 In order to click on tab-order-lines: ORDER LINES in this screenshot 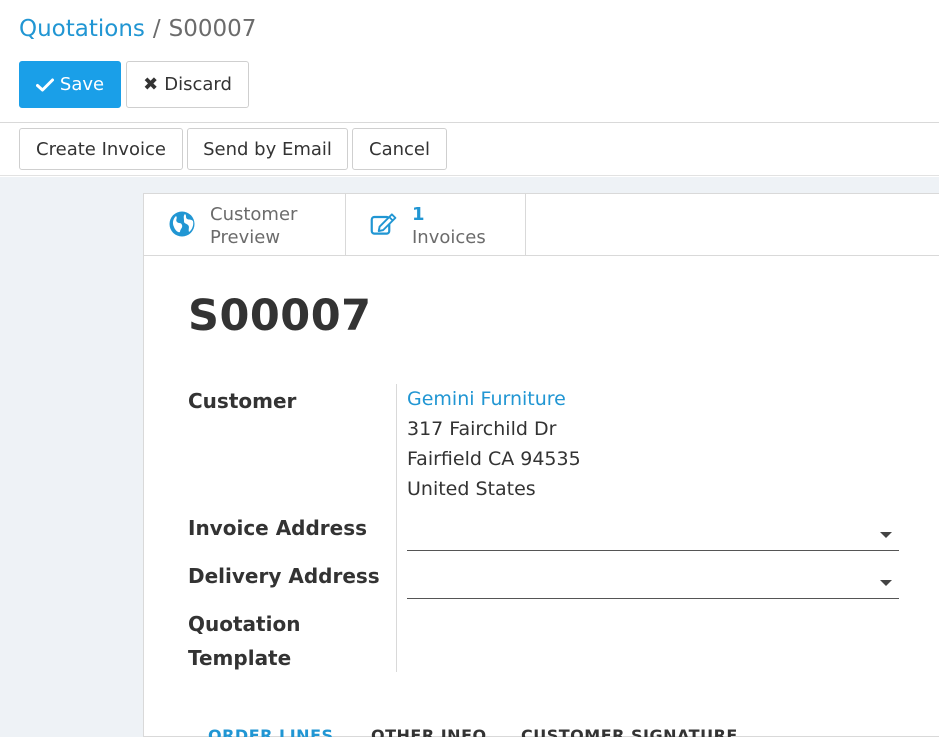, I will do `click(271, 731)`.